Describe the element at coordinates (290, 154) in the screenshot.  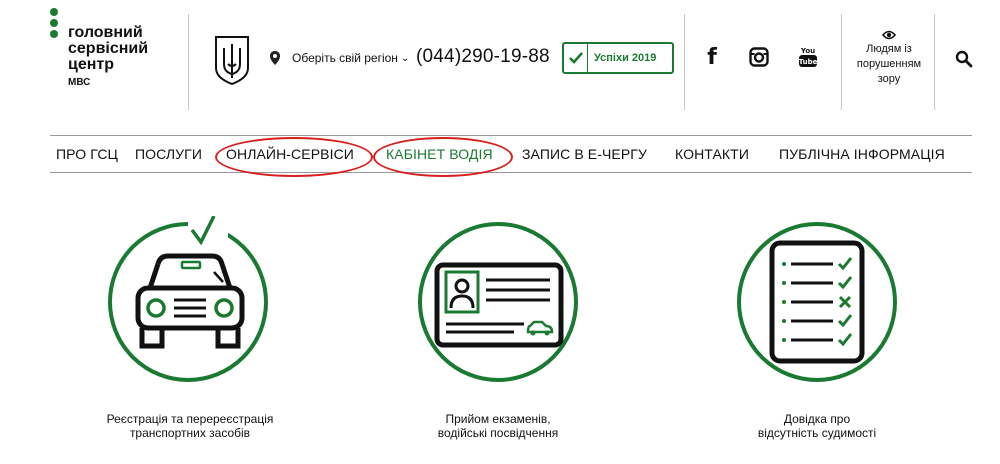
I see `nav-item-online-services: ОНЛАЙН-СЕРВІСИ` at that location.